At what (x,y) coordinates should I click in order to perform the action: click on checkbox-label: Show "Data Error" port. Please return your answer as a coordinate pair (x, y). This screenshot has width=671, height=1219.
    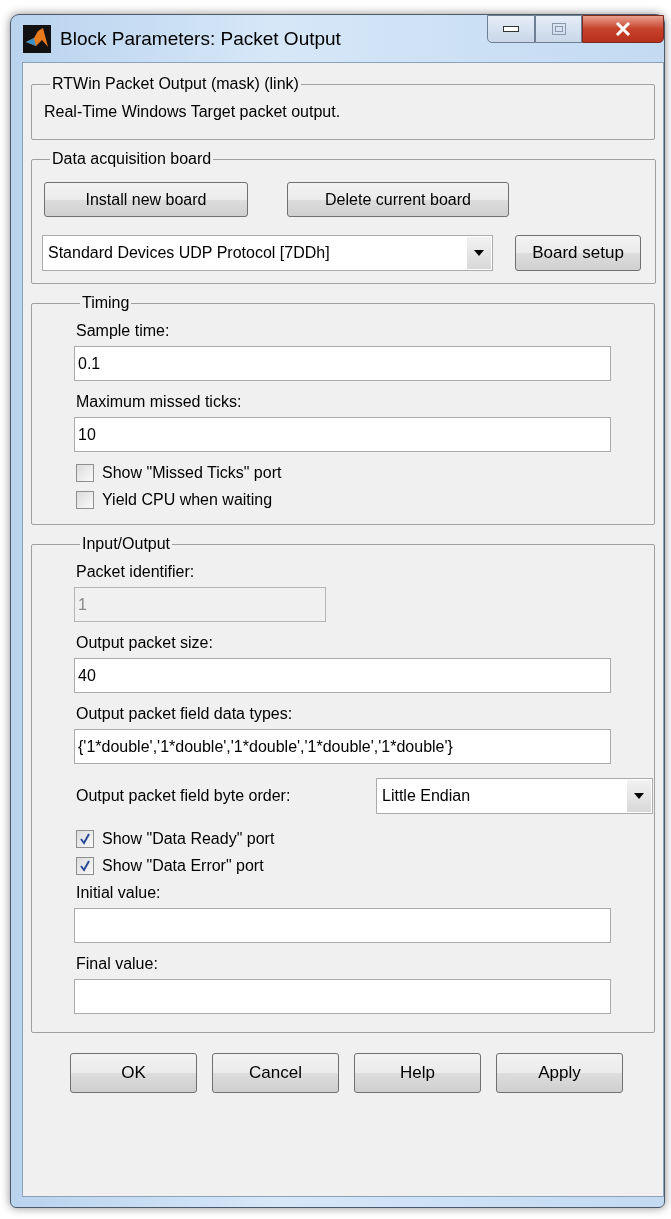
    Looking at the image, I should click on (183, 866).